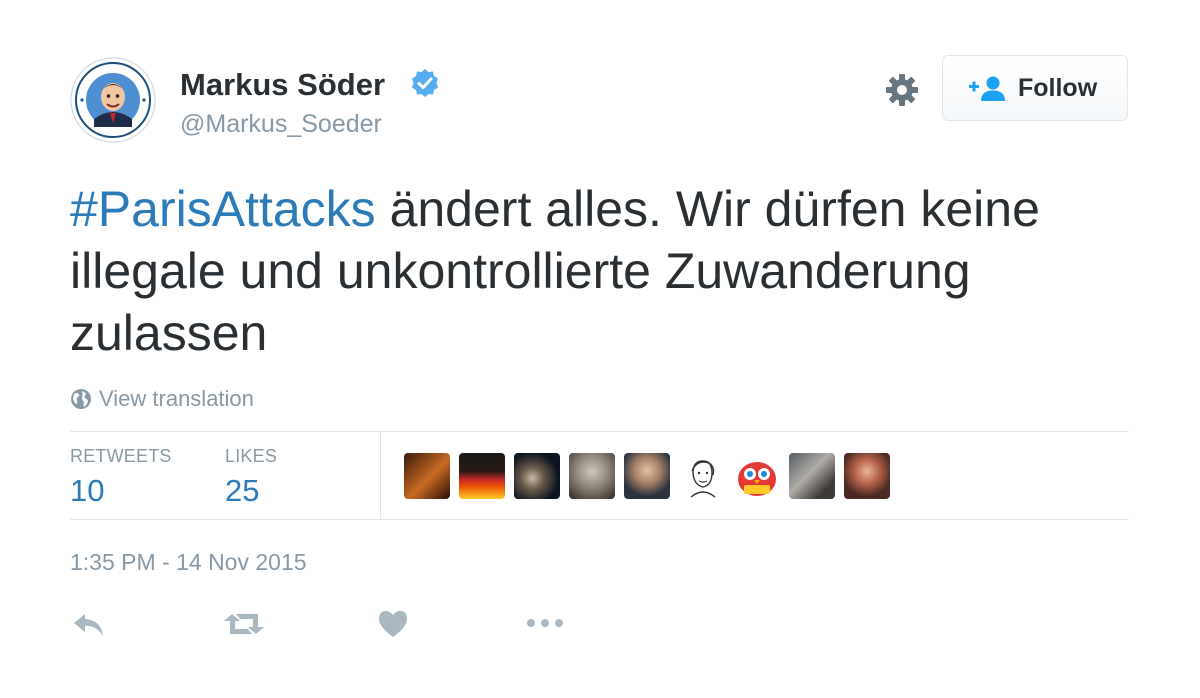 The height and width of the screenshot is (698, 1200). Describe the element at coordinates (223, 209) in the screenshot. I see `hashtag-link: #ParisAttacks` at that location.